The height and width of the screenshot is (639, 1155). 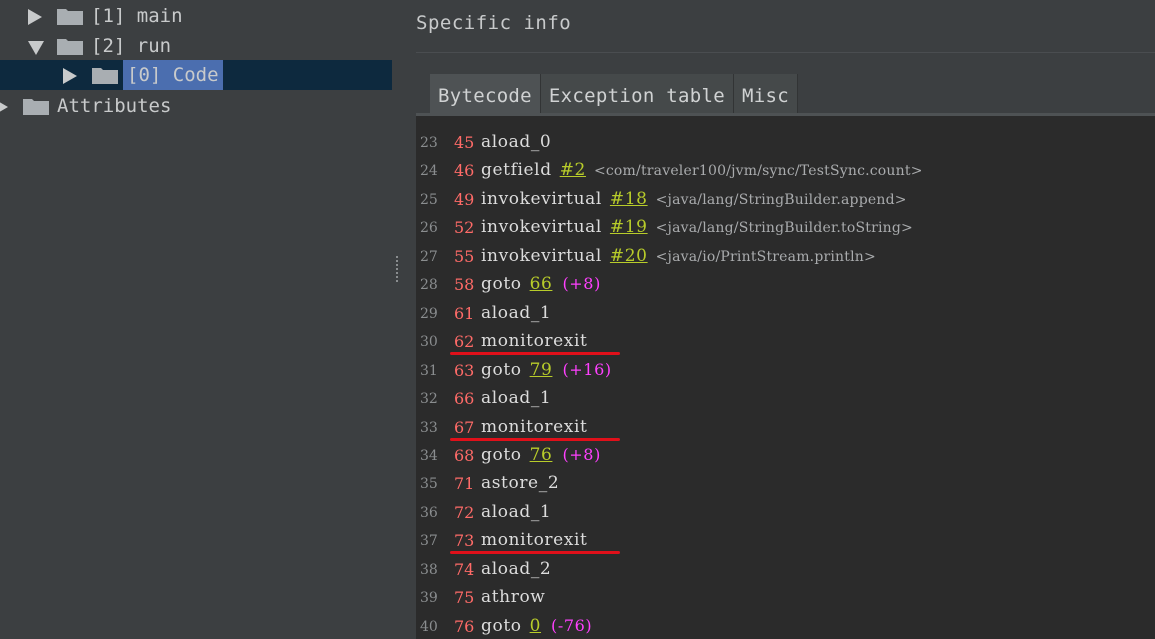 I want to click on instruction-offset: 46, so click(x=464, y=171).